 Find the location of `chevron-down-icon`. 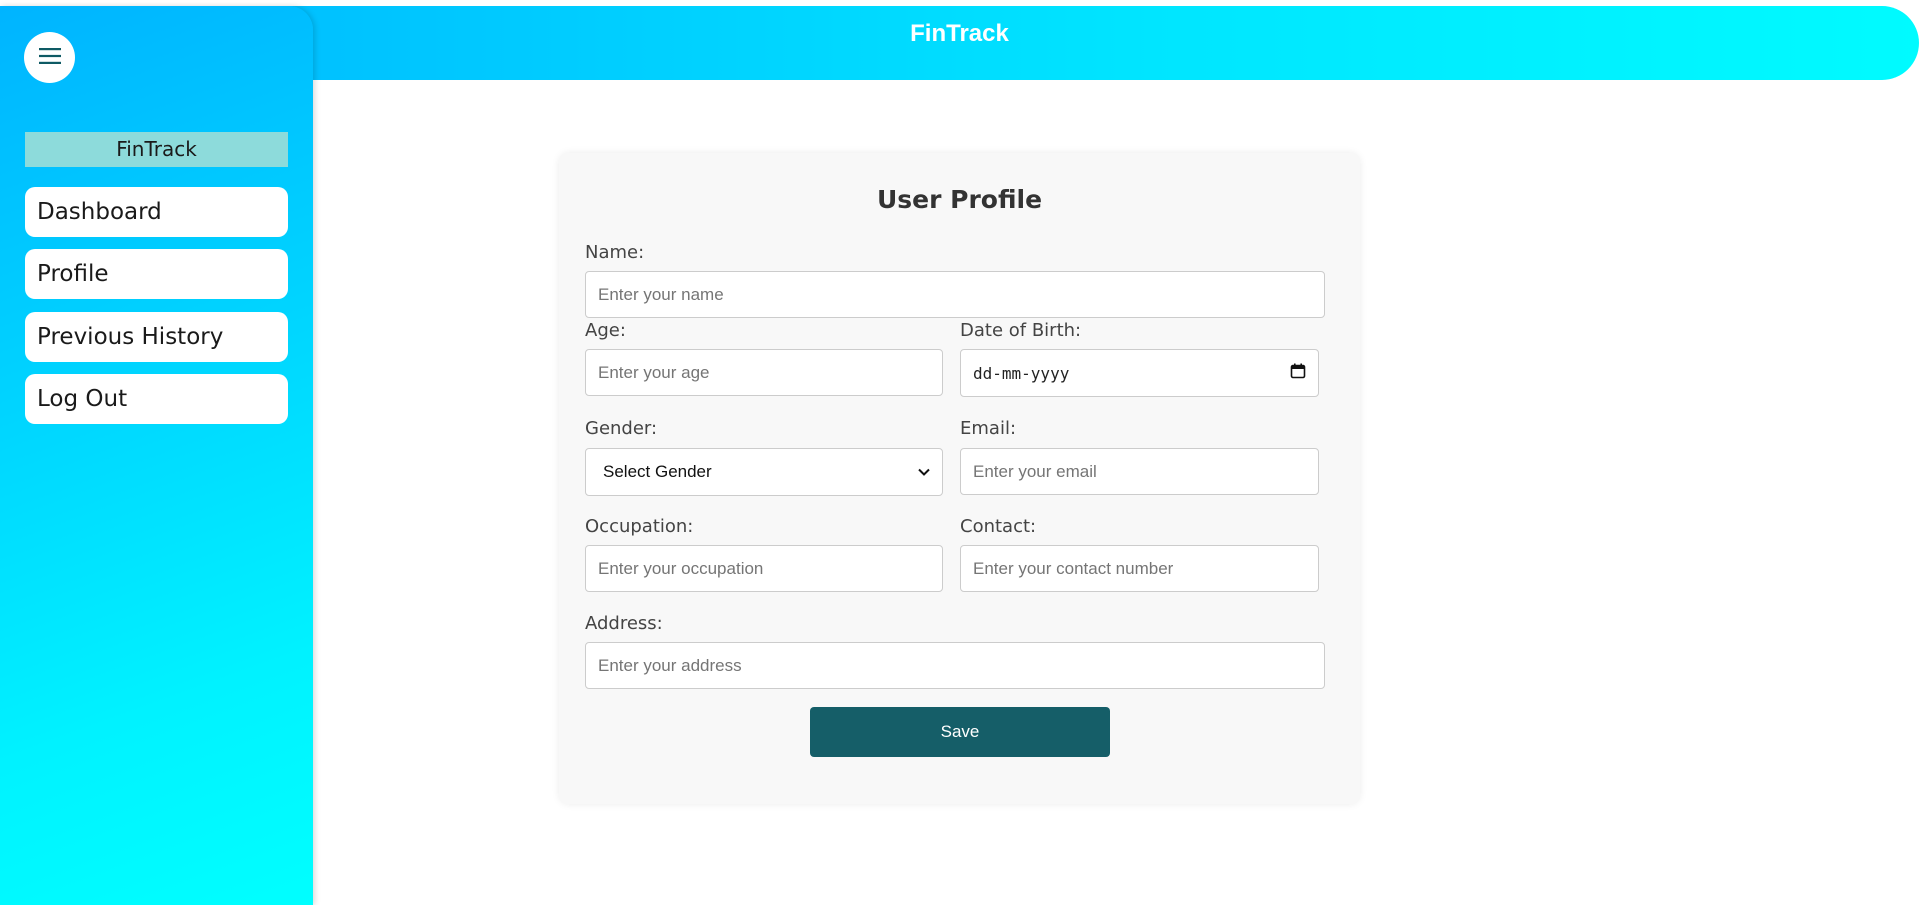

chevron-down-icon is located at coordinates (924, 472).